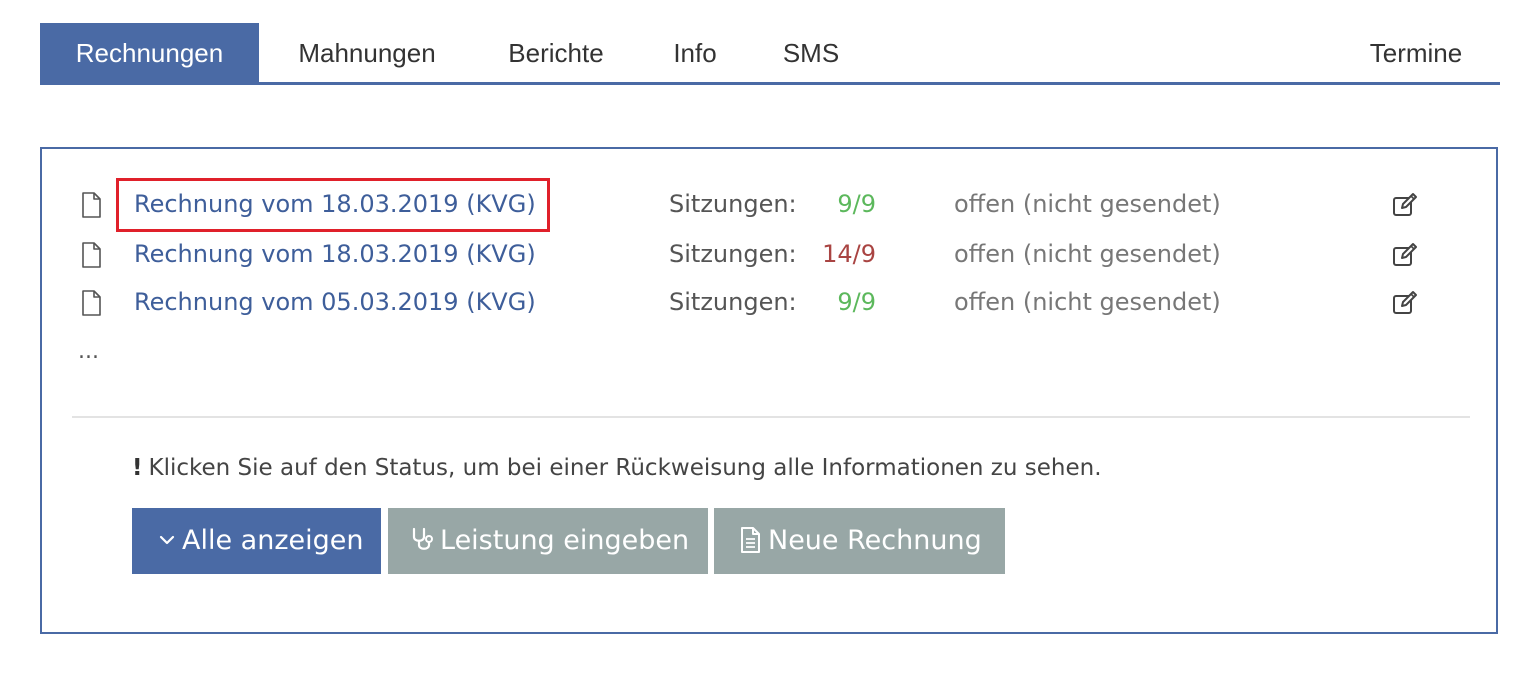 This screenshot has width=1535, height=677. I want to click on divider, so click(771, 417).